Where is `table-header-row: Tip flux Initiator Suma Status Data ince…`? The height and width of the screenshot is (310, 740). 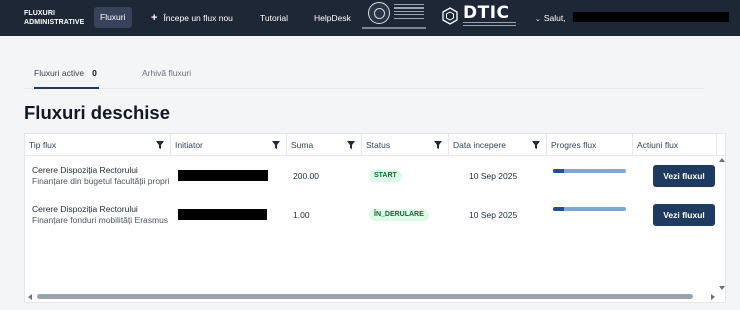 table-header-row: Tip flux Initiator Suma Status Data ince… is located at coordinates (375, 145).